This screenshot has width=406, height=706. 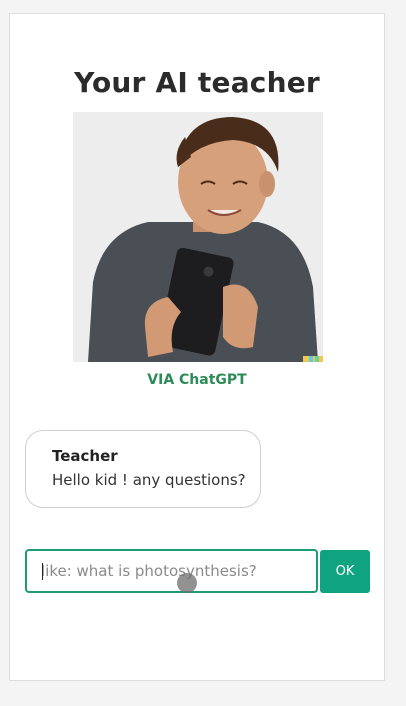 I want to click on text-caret, so click(x=42, y=571).